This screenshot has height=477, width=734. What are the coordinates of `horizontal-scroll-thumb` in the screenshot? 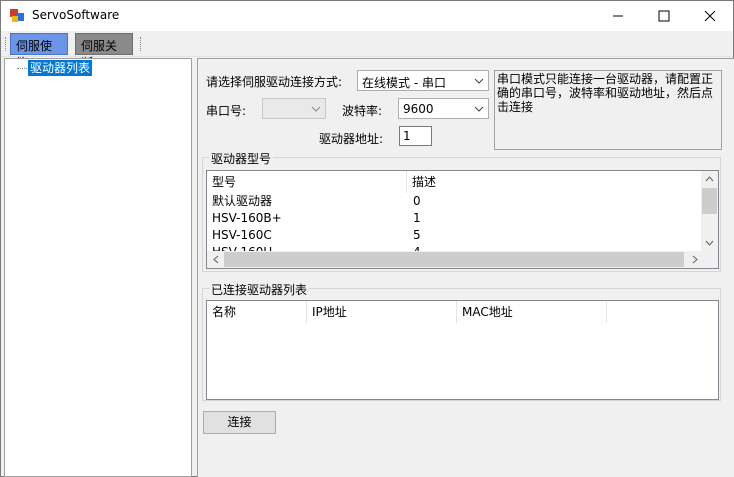 It's located at (454, 259).